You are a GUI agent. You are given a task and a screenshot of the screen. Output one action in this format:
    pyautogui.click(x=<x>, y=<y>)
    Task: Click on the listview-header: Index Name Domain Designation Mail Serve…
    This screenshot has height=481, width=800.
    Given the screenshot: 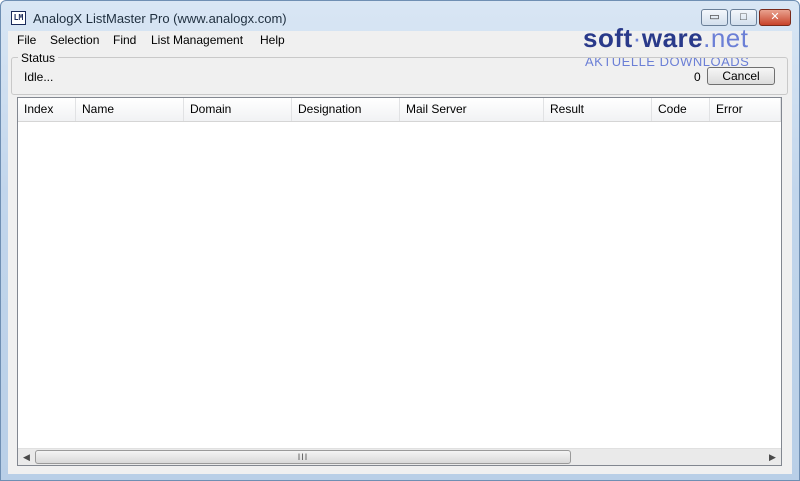 What is the action you would take?
    pyautogui.click(x=399, y=110)
    